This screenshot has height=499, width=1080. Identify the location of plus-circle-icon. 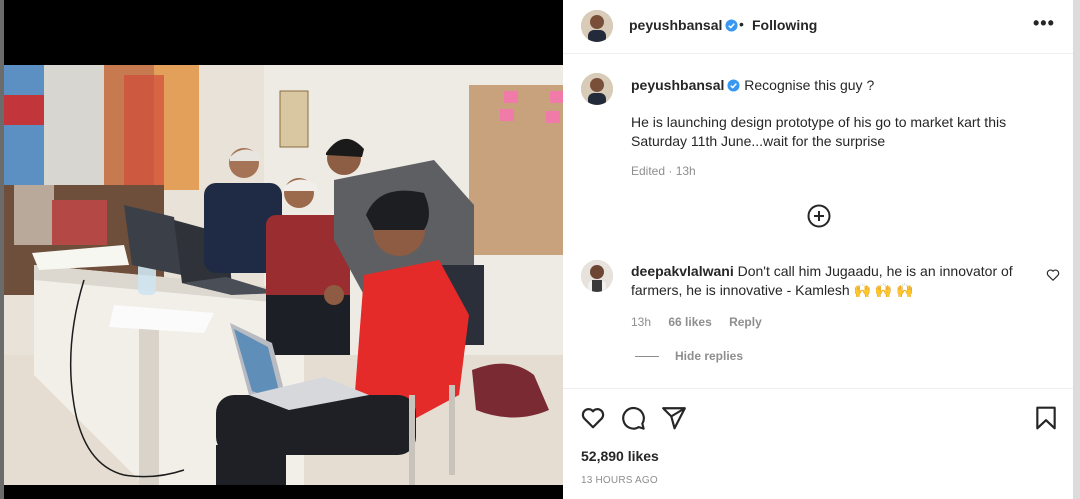
(819, 216).